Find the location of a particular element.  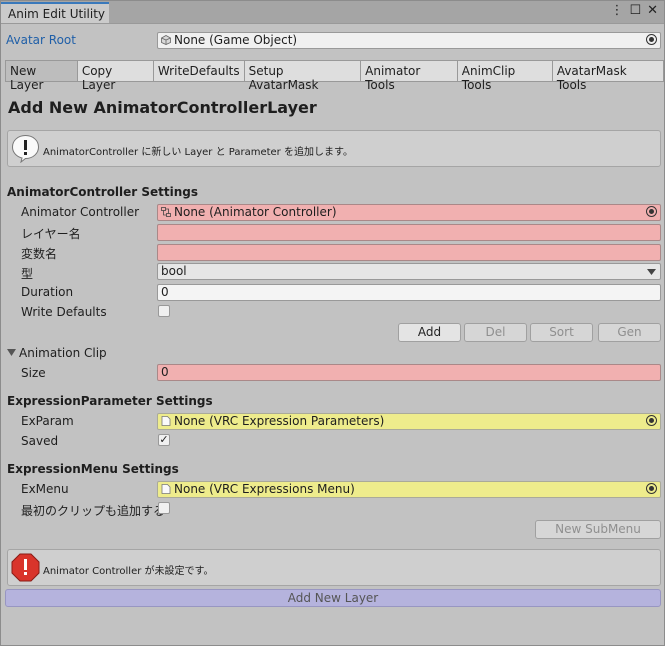

saved-checkbox: ✓ is located at coordinates (164, 440).